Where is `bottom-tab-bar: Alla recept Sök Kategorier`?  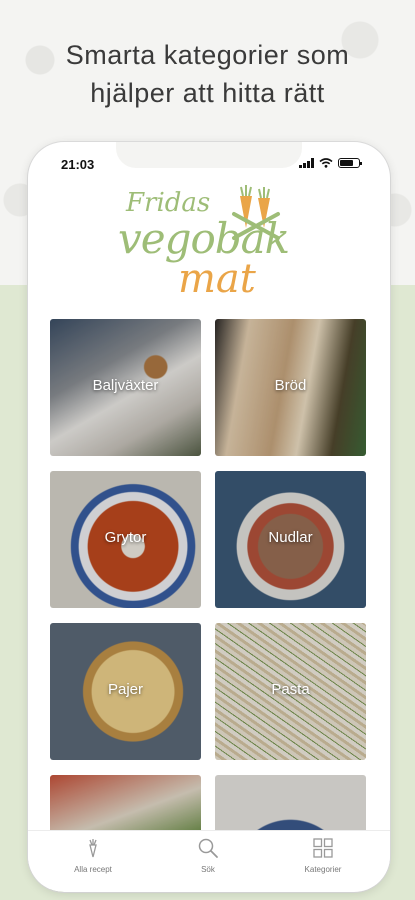 bottom-tab-bar: Alla recept Sök Kategorier is located at coordinates (209, 861).